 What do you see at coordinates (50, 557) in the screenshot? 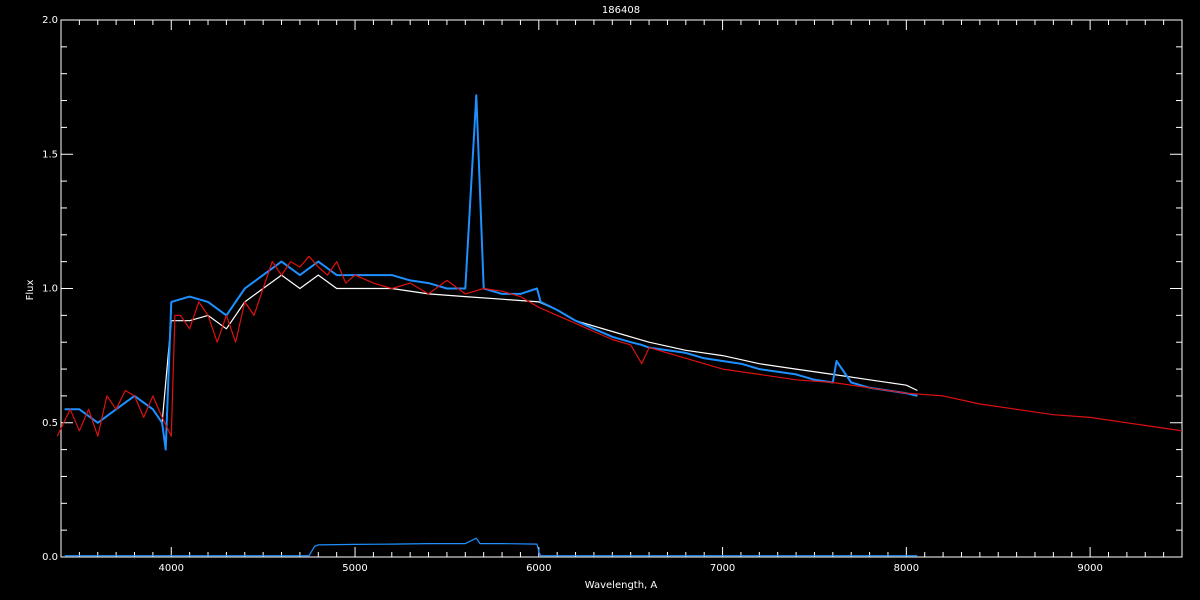
I see `y-tick-label: 0.0` at bounding box center [50, 557].